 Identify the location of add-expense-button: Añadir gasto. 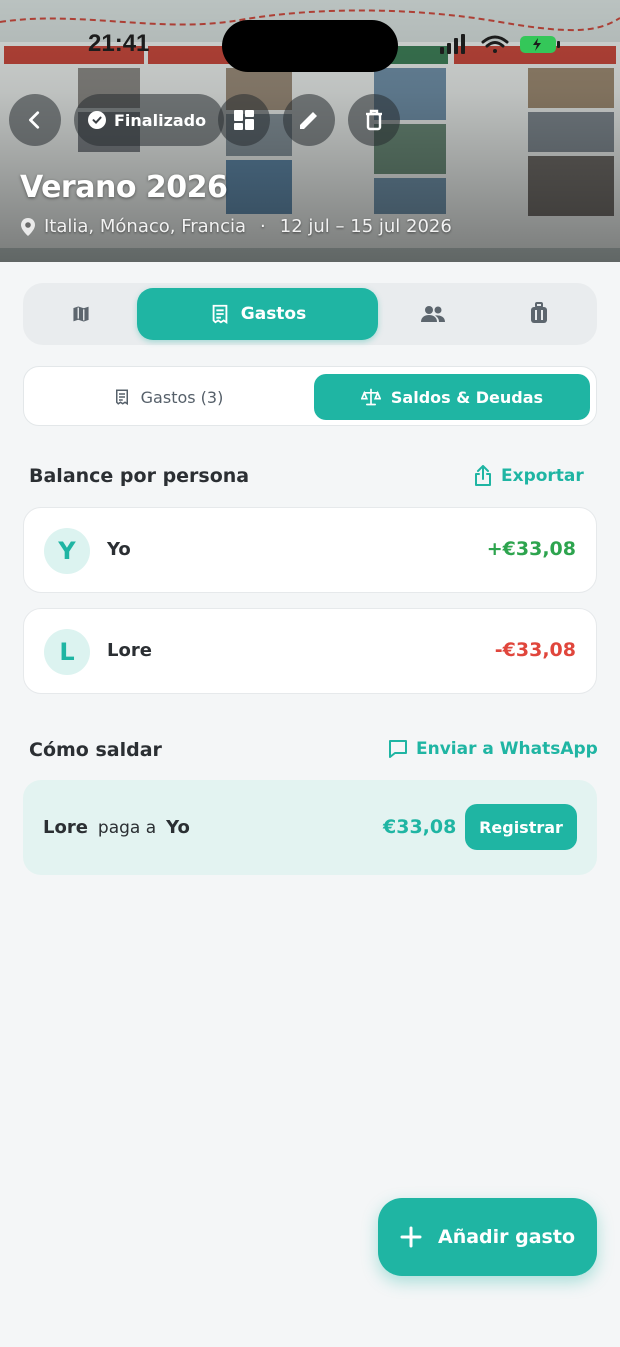
(487, 1237).